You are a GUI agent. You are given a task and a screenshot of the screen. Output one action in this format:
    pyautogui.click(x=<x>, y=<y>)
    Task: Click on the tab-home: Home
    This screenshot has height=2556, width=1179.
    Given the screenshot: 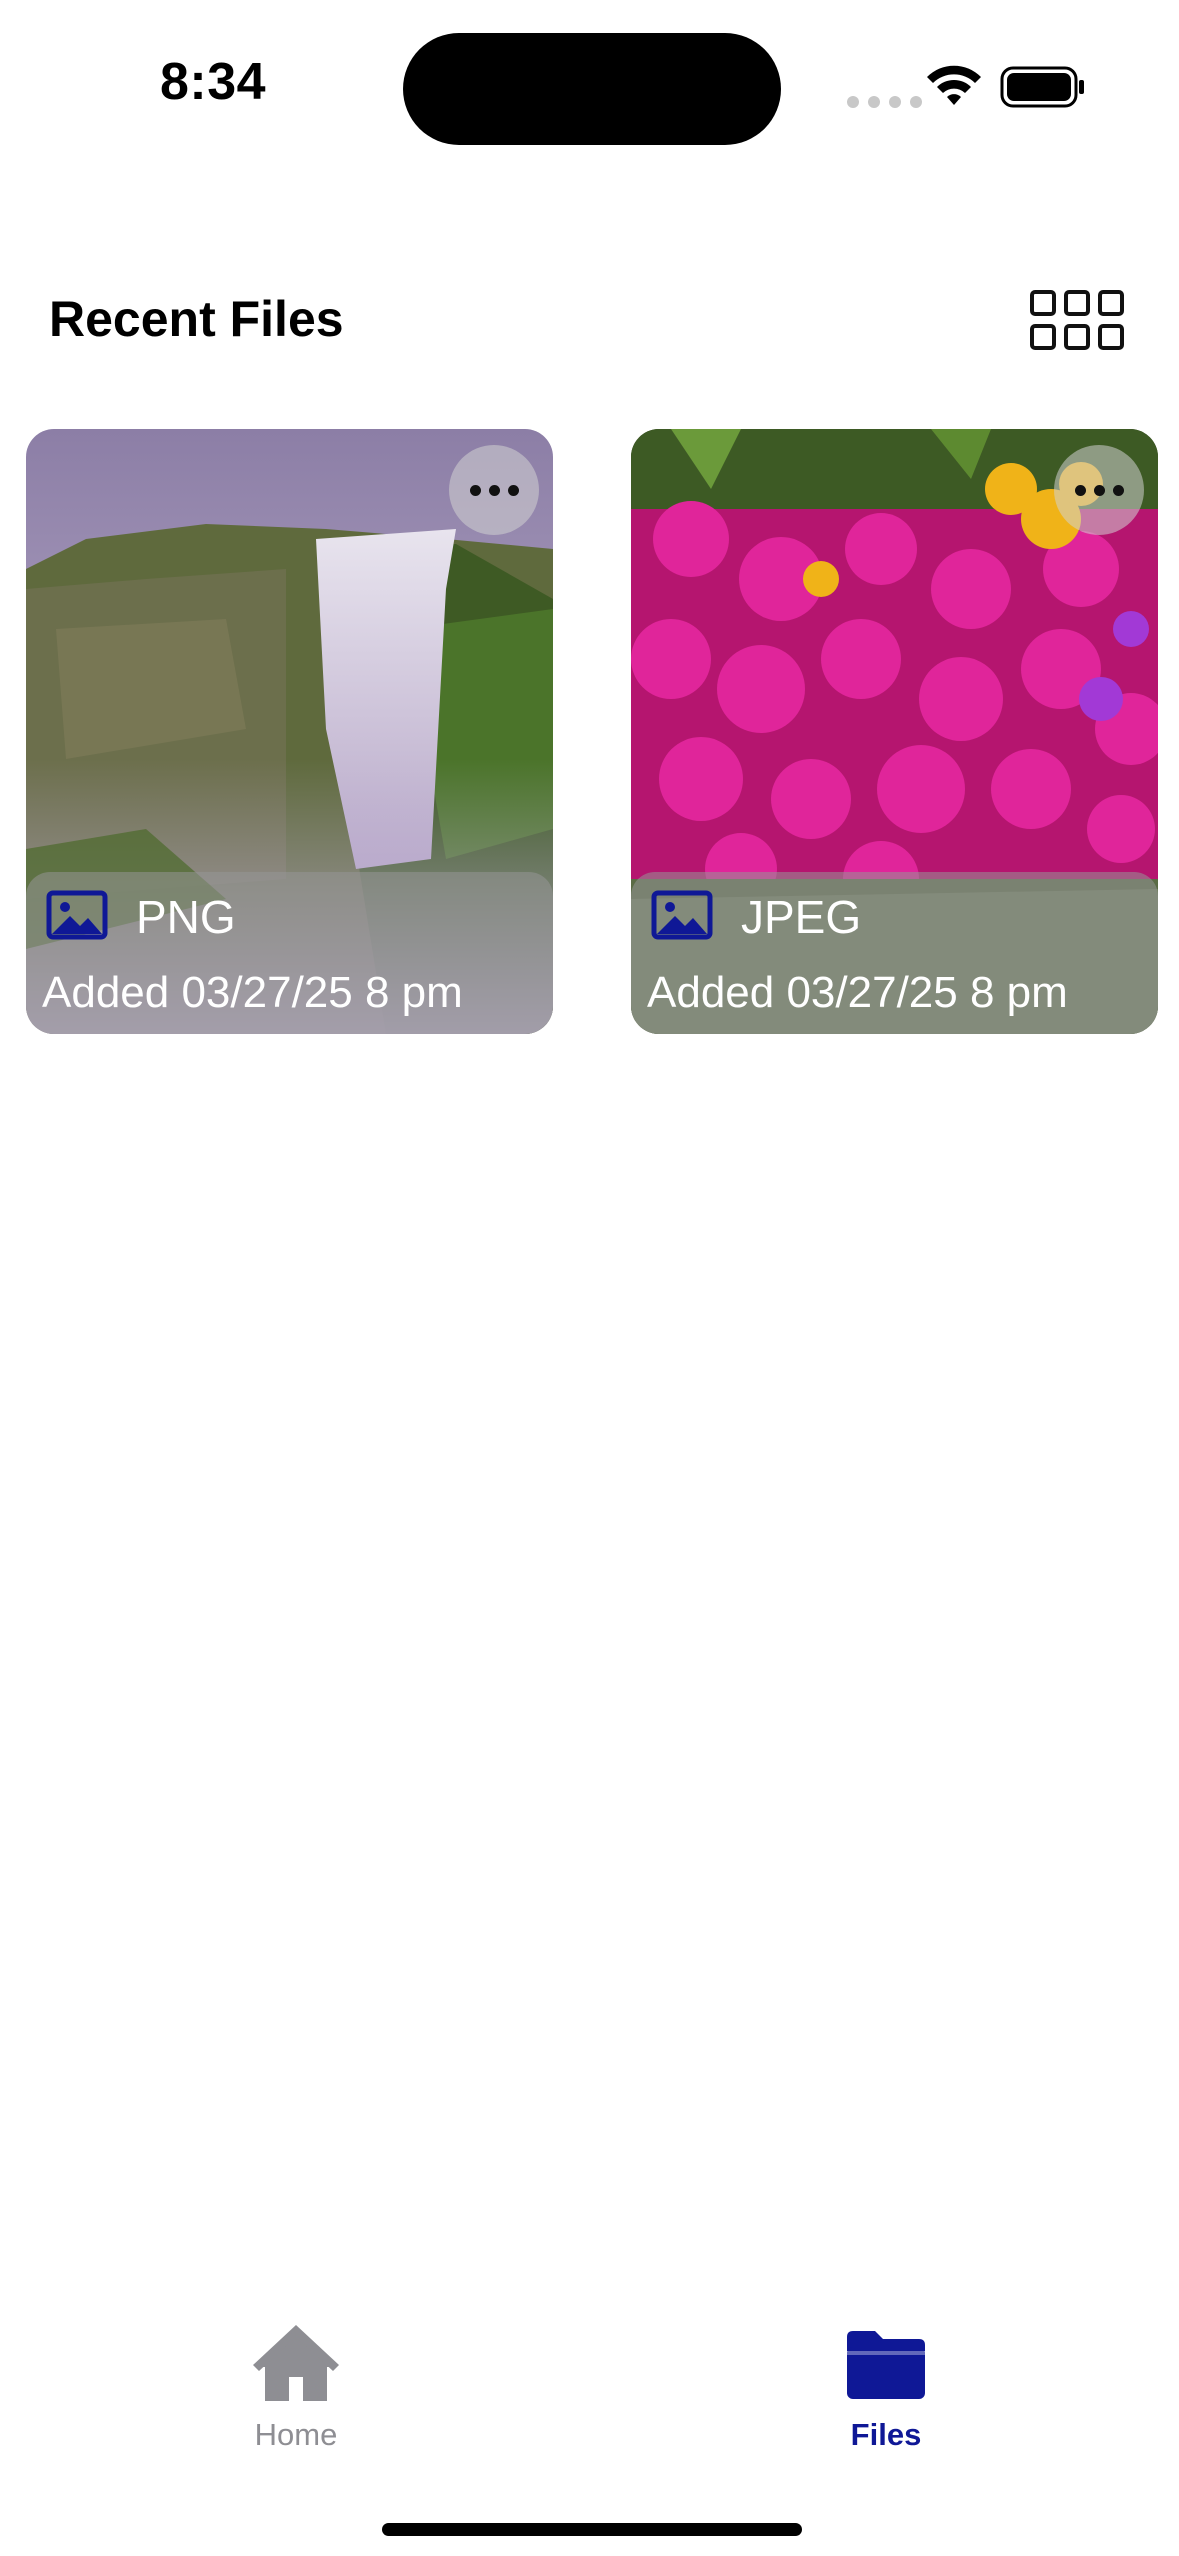 What is the action you would take?
    pyautogui.click(x=296, y=2395)
    